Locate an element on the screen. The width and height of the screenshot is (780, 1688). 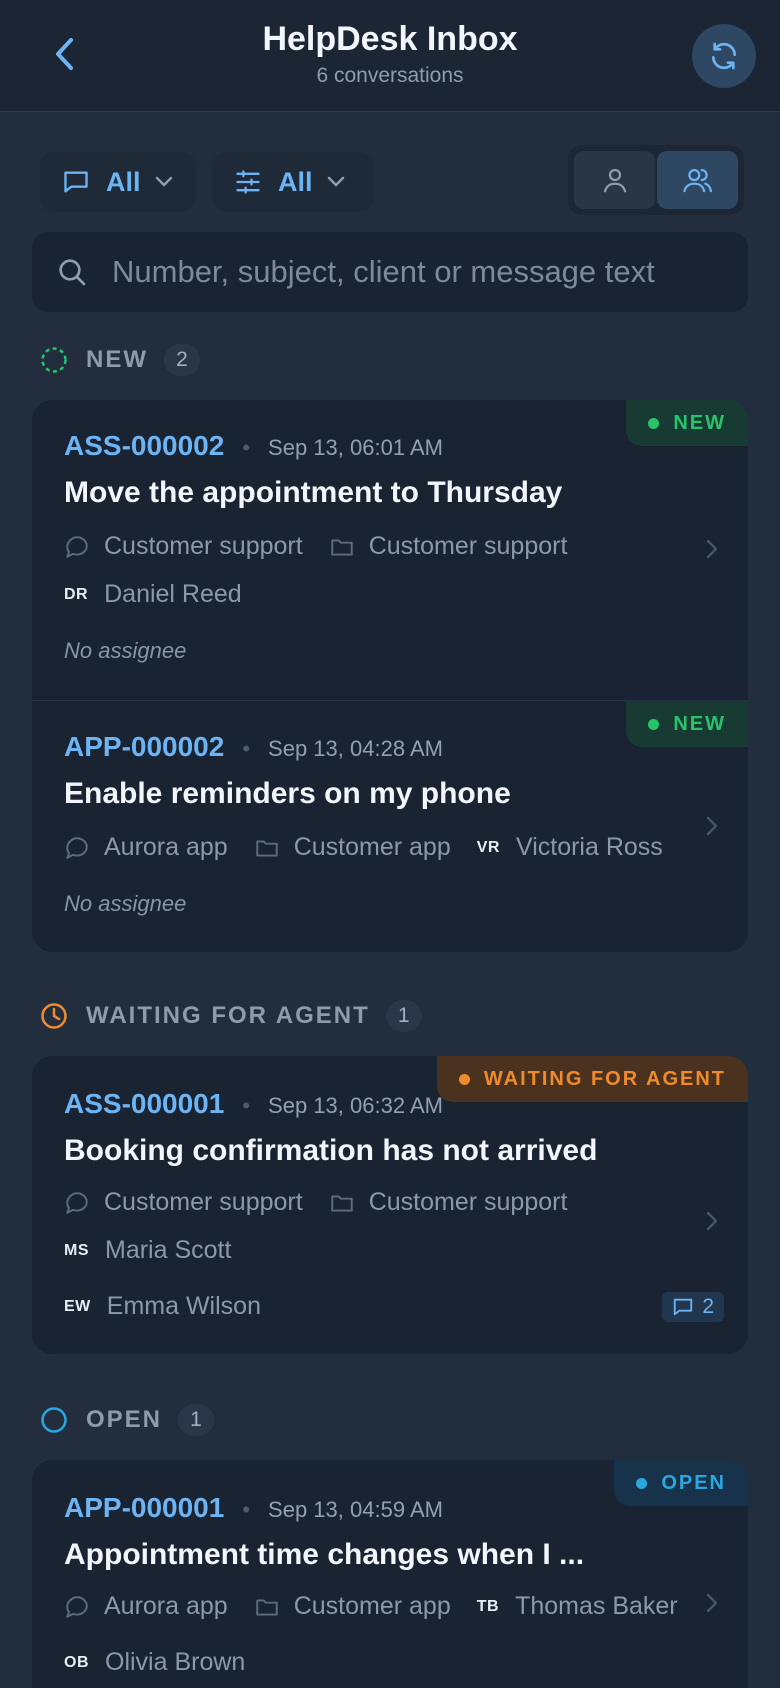
ticket-date: Sep 13, 04:59 AM is located at coordinates (355, 1509).